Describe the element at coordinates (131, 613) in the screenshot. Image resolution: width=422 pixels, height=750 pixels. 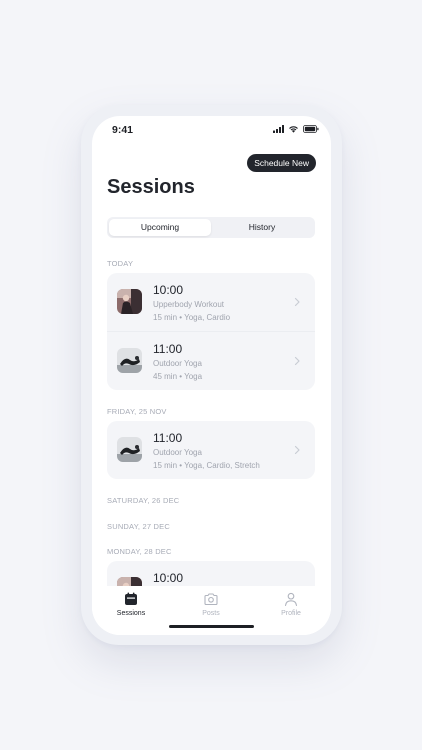
I see `tab-sessions-label: Sessions` at that location.